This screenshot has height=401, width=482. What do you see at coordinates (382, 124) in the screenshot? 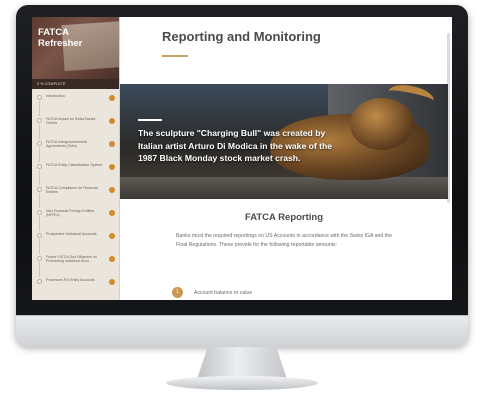
I see `bull-head` at bounding box center [382, 124].